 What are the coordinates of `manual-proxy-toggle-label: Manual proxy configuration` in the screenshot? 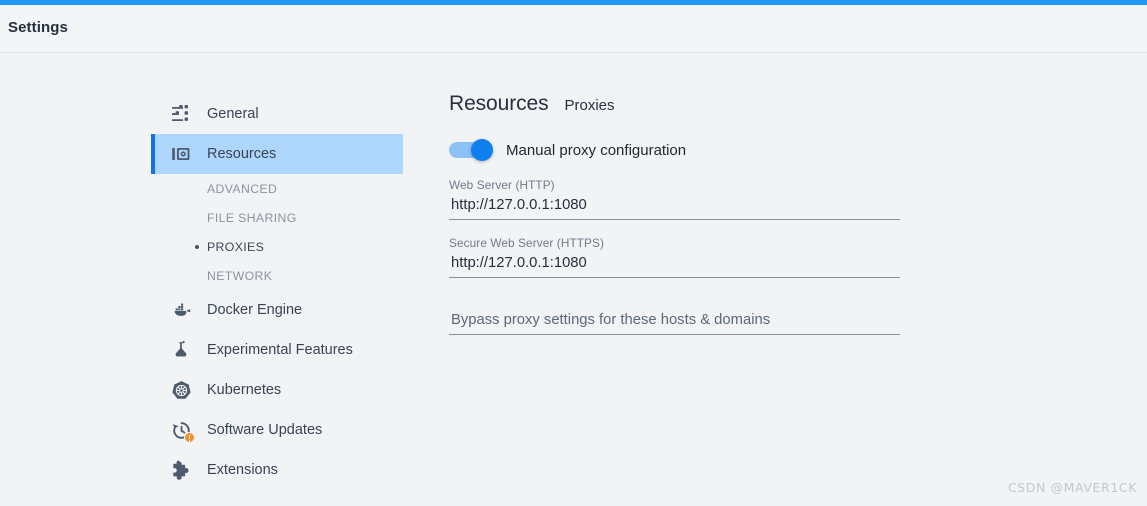 It's located at (596, 150).